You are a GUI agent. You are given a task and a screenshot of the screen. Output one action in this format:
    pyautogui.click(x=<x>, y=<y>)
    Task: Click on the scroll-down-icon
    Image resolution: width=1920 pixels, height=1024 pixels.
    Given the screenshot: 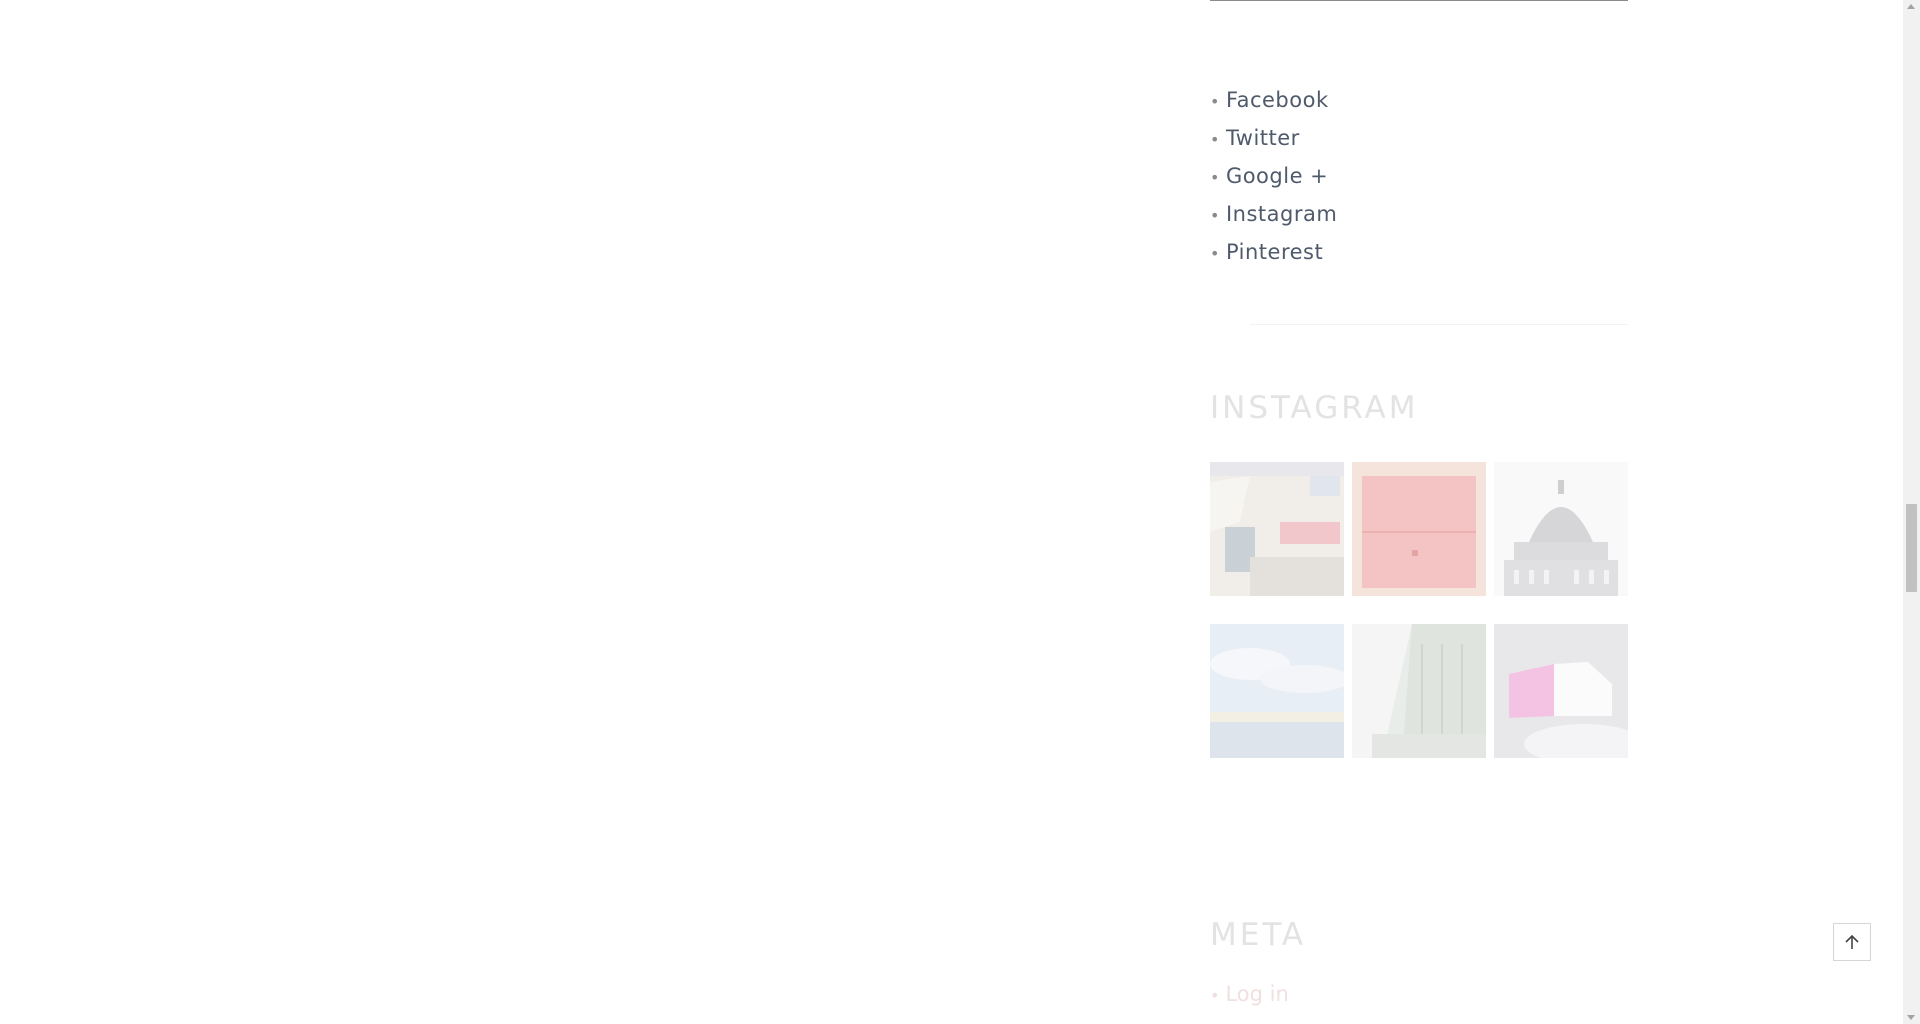 What is the action you would take?
    pyautogui.click(x=1911, y=1017)
    